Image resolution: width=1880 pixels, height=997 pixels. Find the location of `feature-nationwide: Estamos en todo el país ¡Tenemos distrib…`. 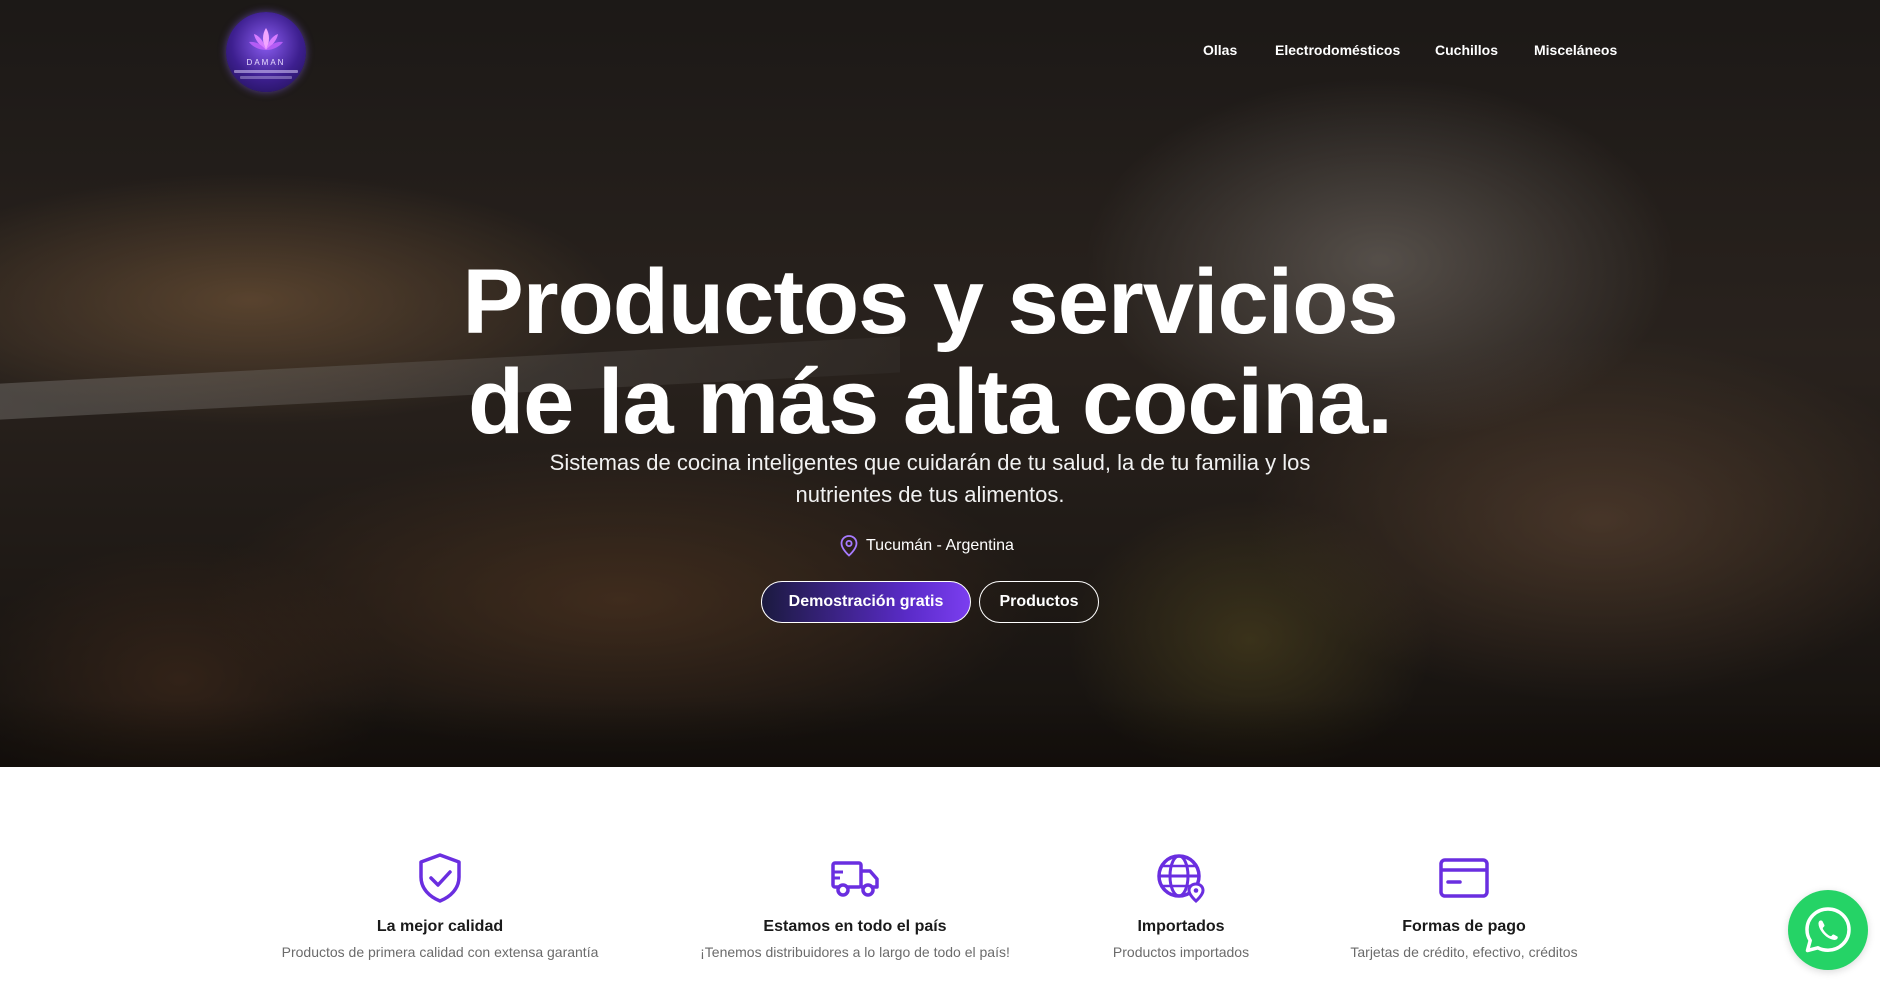

feature-nationwide: Estamos en todo el país ¡Tenemos distrib… is located at coordinates (855, 907).